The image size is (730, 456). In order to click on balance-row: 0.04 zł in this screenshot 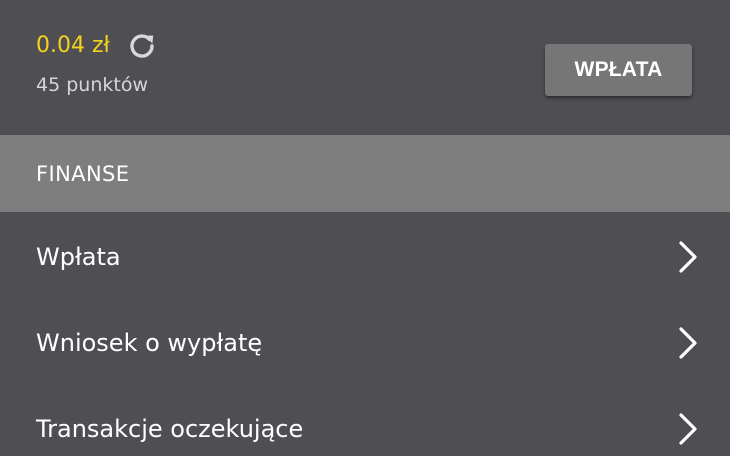, I will do `click(97, 46)`.